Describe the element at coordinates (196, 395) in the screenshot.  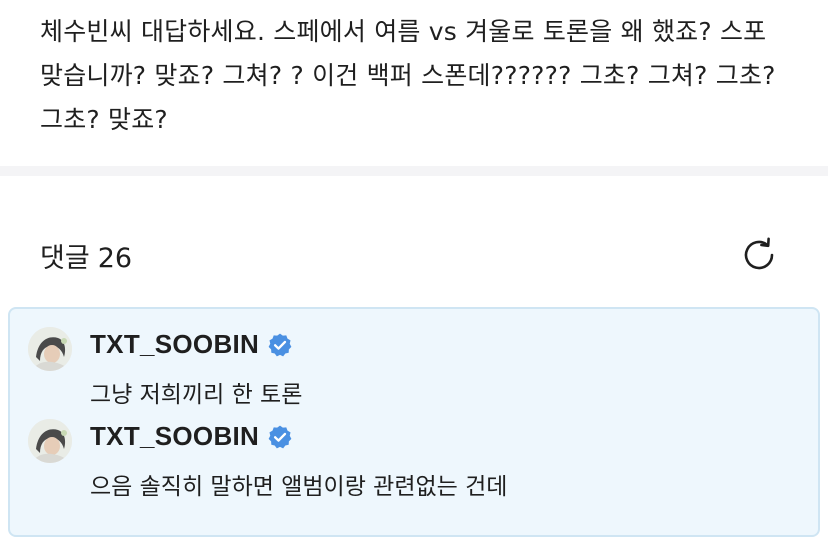
I see `comment-text: 그냥 저희끼리 한 토론` at that location.